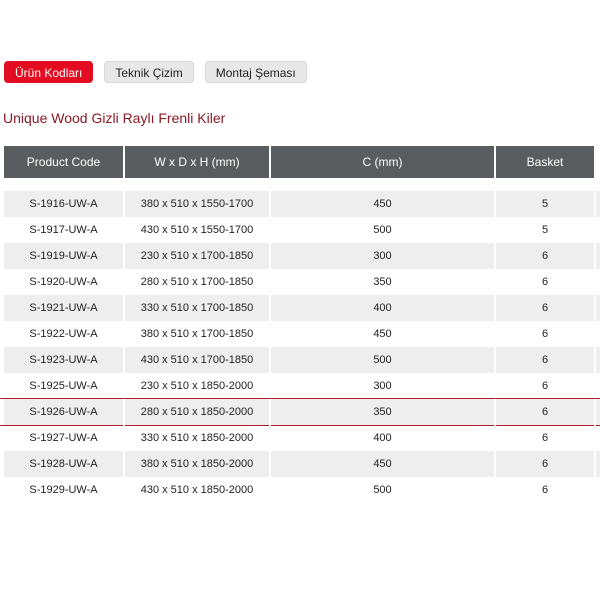 The height and width of the screenshot is (600, 600). What do you see at coordinates (198, 230) in the screenshot?
I see `cell-dimensions: 430 x 510 x 1550-1700` at bounding box center [198, 230].